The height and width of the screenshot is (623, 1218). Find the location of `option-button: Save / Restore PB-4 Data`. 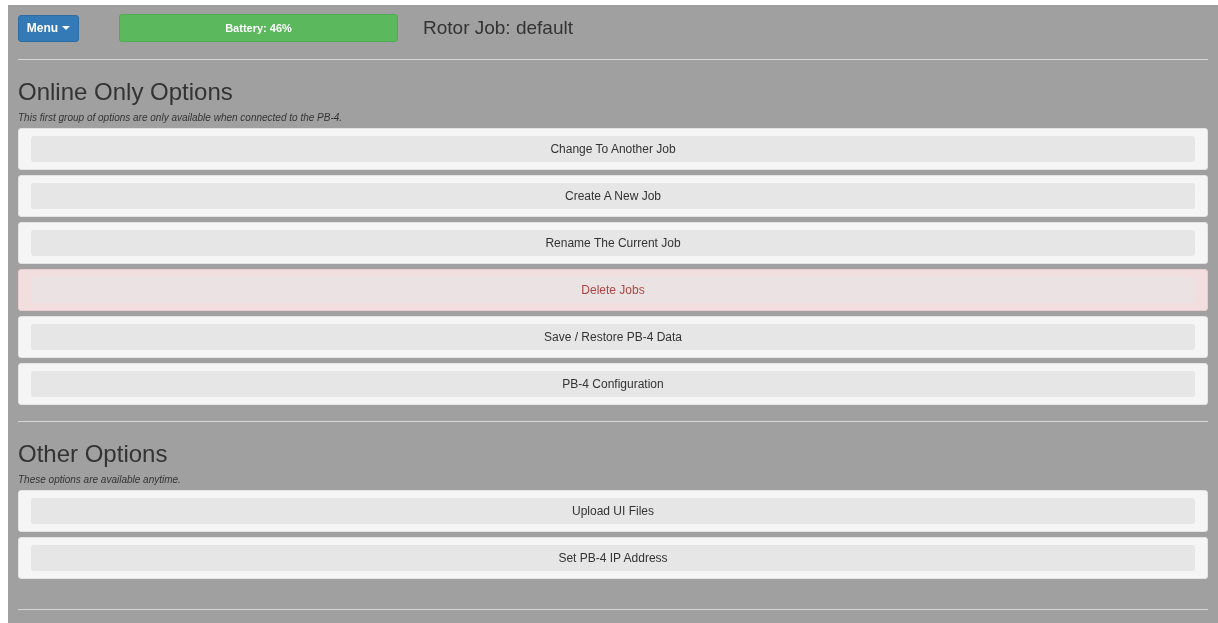

option-button: Save / Restore PB-4 Data is located at coordinates (613, 337).